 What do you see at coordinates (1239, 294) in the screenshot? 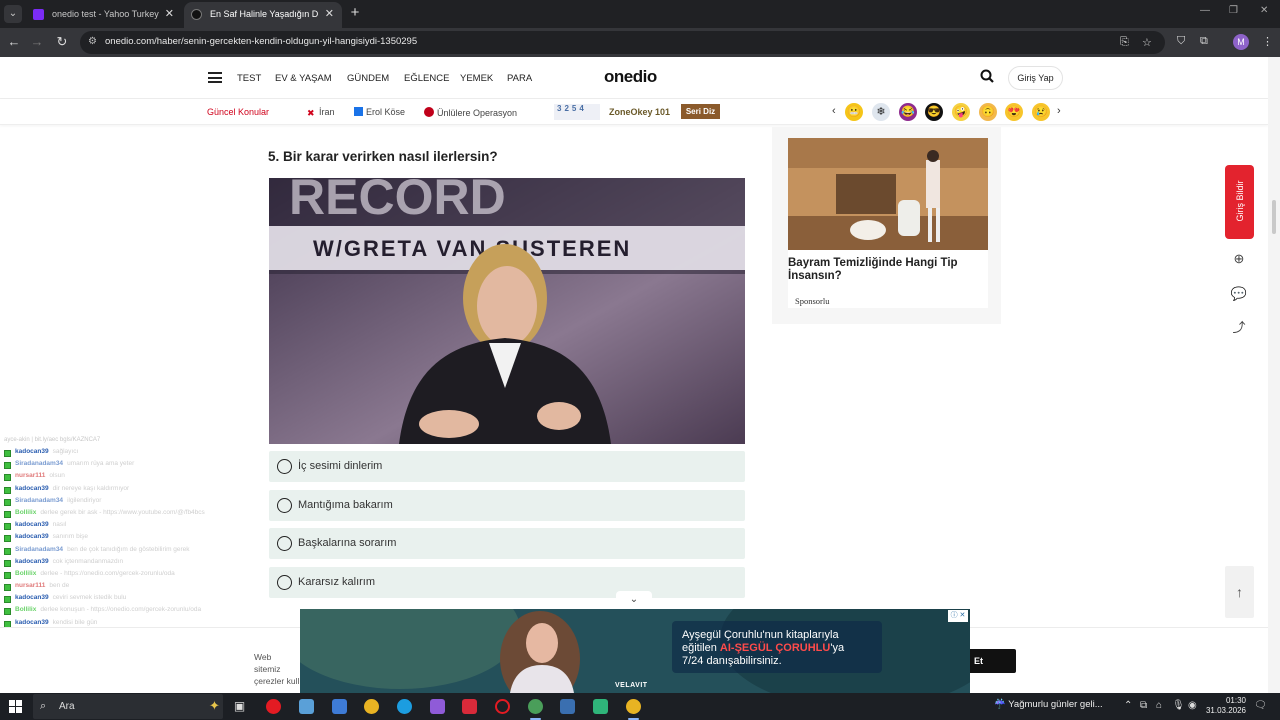
I see `comments-icon: 💬` at bounding box center [1239, 294].